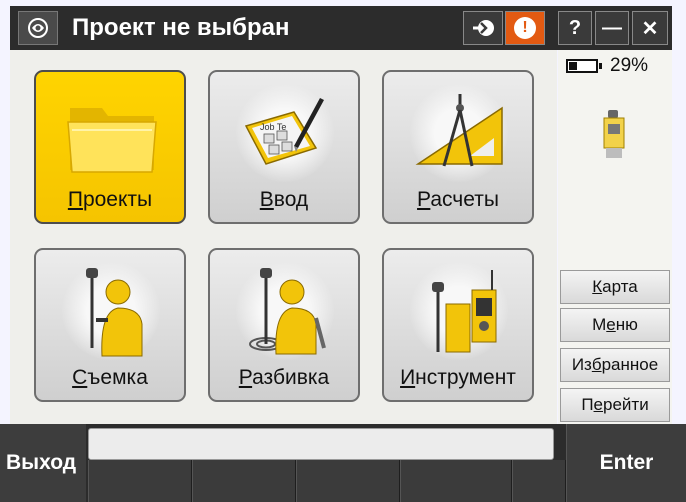  Describe the element at coordinates (650, 28) in the screenshot. I see `close-button: ✕` at that location.